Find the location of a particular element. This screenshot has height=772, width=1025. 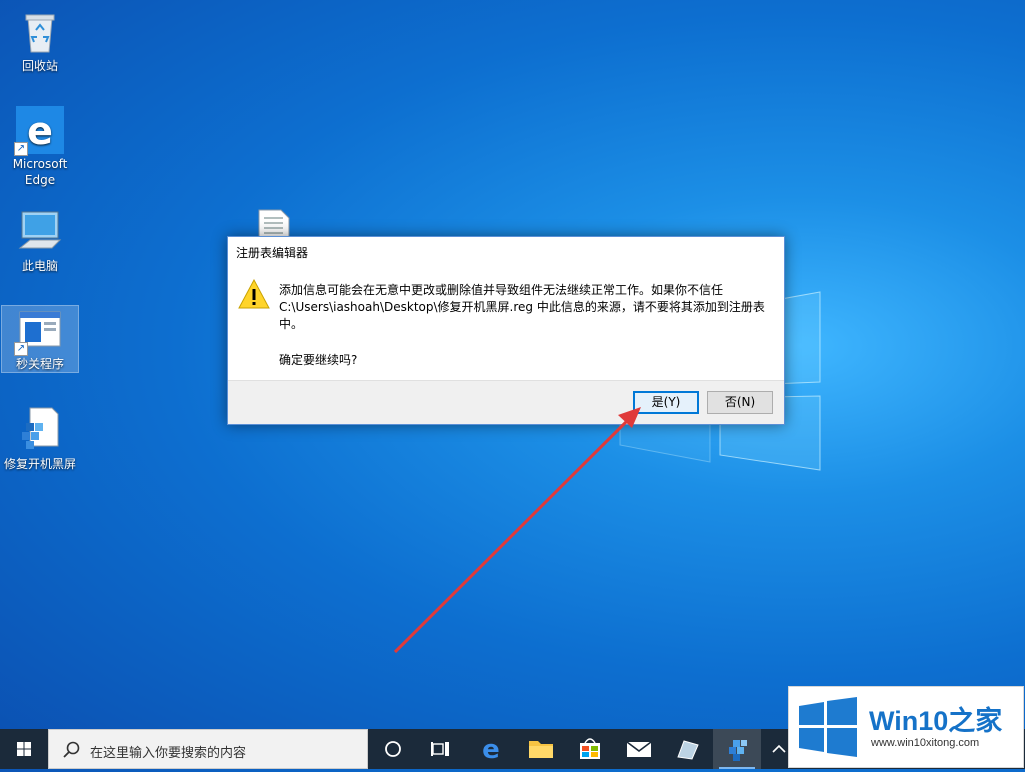

taskbar-search-box: 在这里输入你要搜索的内容 is located at coordinates (208, 749).